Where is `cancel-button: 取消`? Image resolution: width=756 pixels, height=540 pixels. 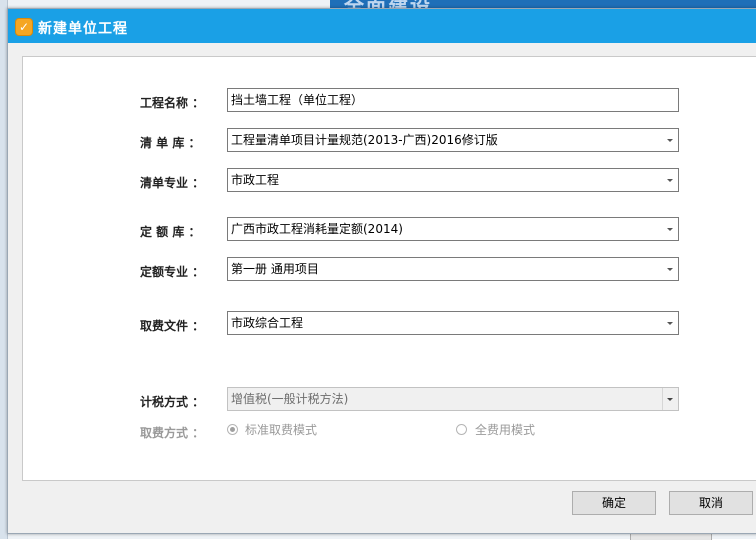 cancel-button: 取消 is located at coordinates (711, 503).